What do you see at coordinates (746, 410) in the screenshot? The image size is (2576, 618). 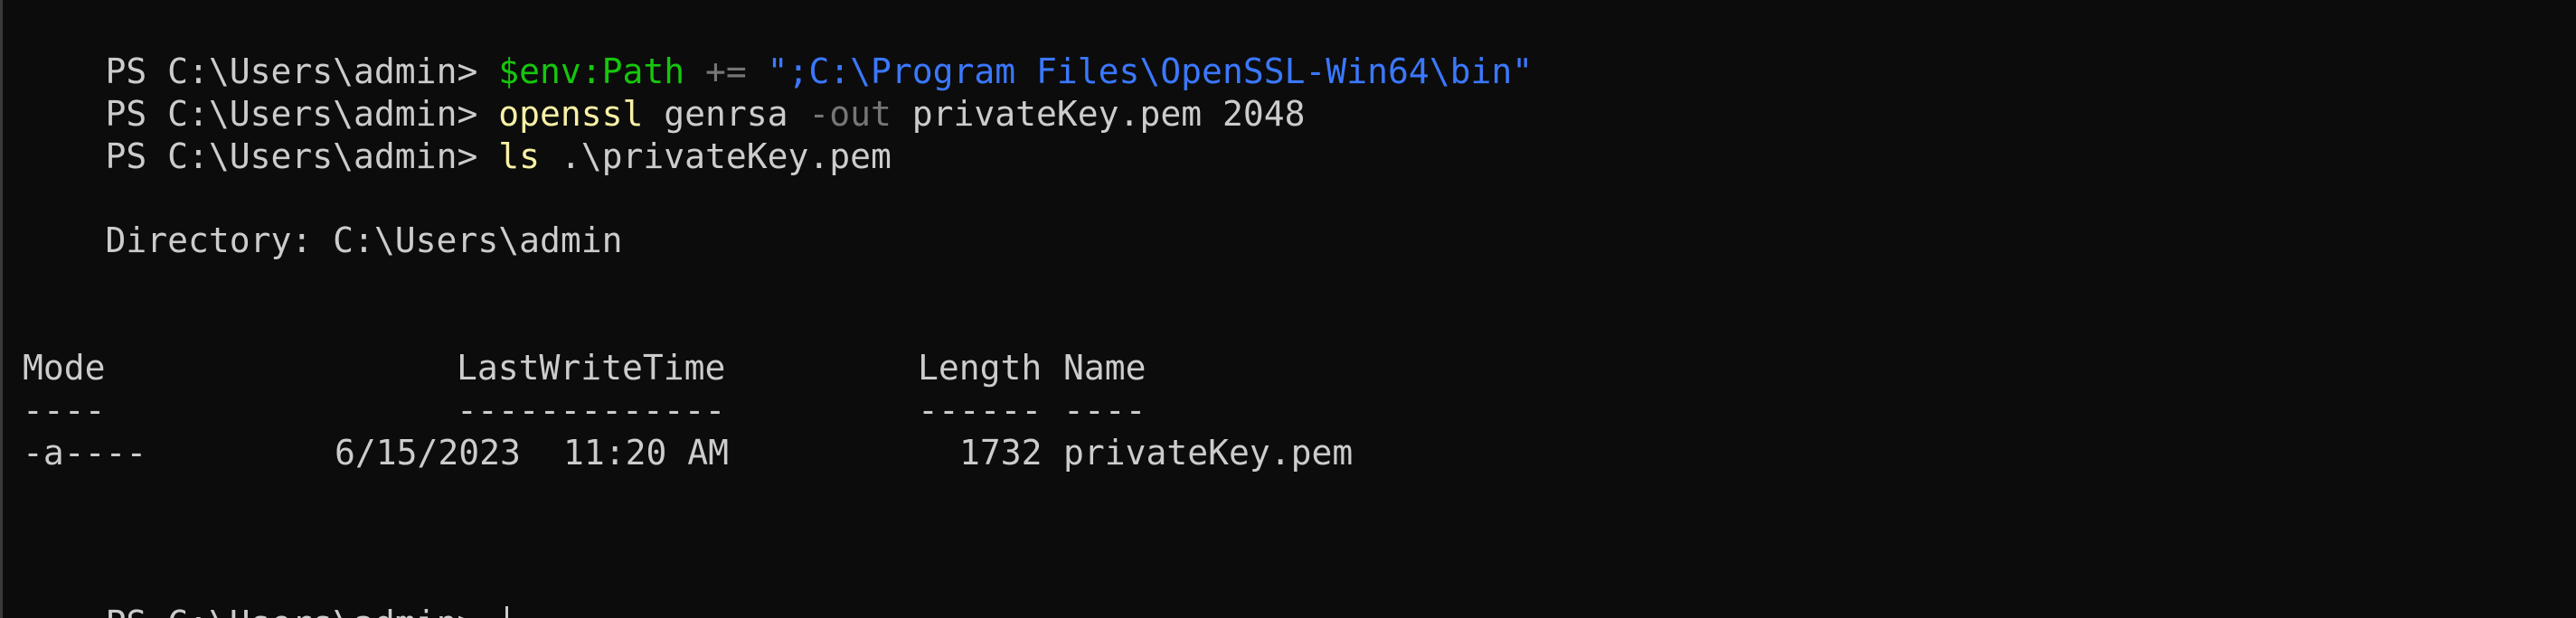 I see `table-header-underline: ---- ------------- ------ ----` at bounding box center [746, 410].